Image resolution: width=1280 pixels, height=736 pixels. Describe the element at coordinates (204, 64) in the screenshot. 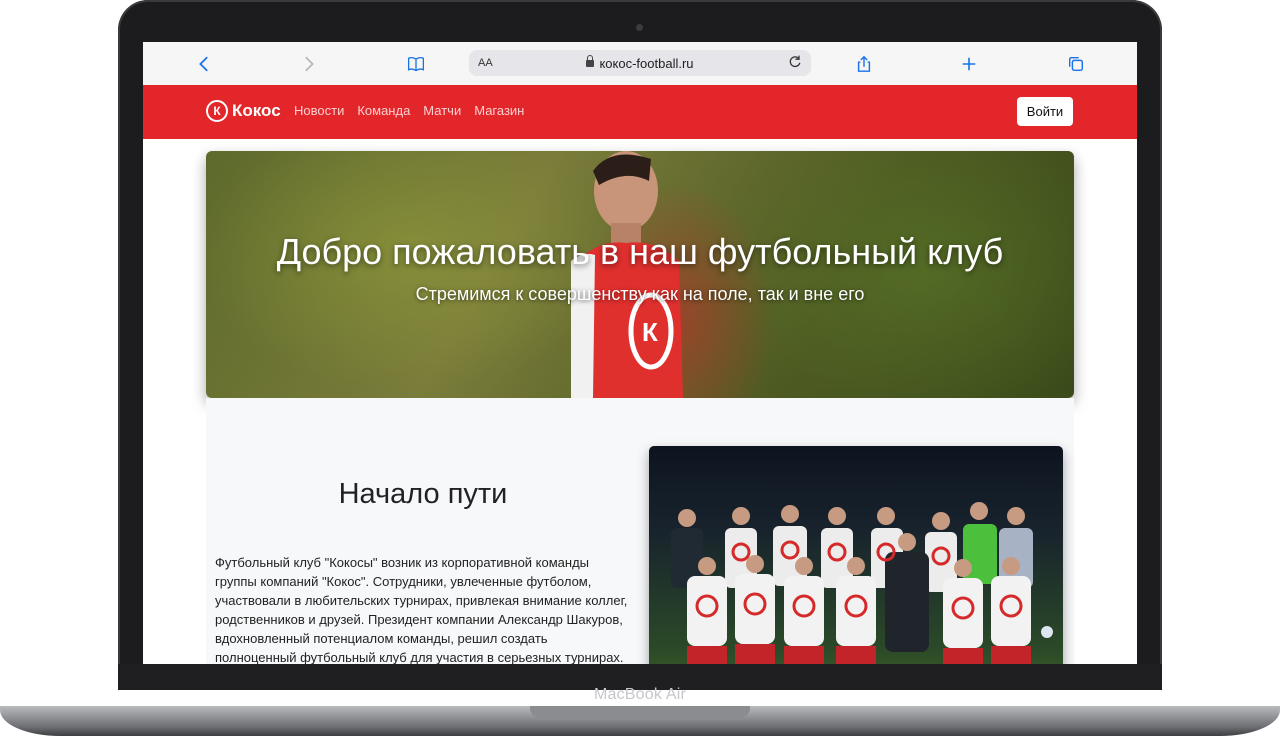

I see `back-arrow-icon` at that location.